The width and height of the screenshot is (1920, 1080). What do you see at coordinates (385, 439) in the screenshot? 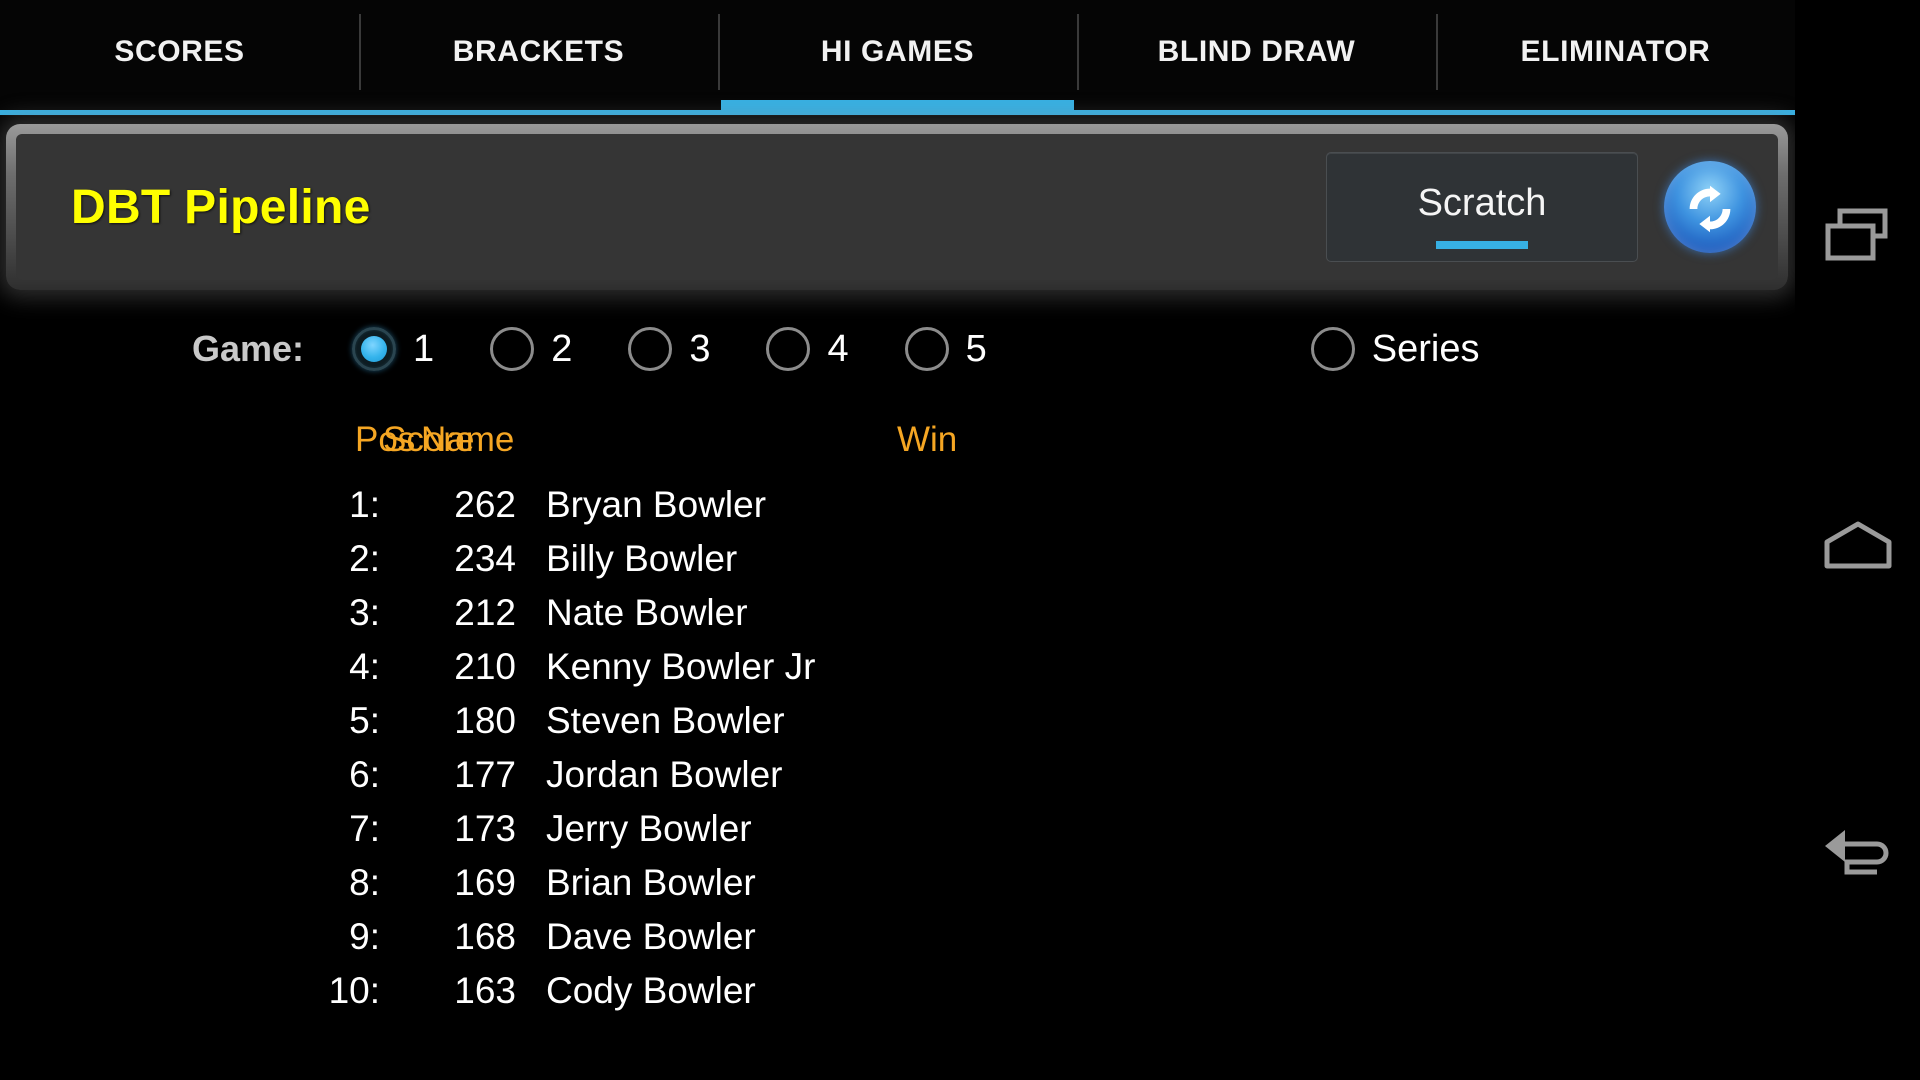
I see `column-header-pos: Pos` at bounding box center [385, 439].